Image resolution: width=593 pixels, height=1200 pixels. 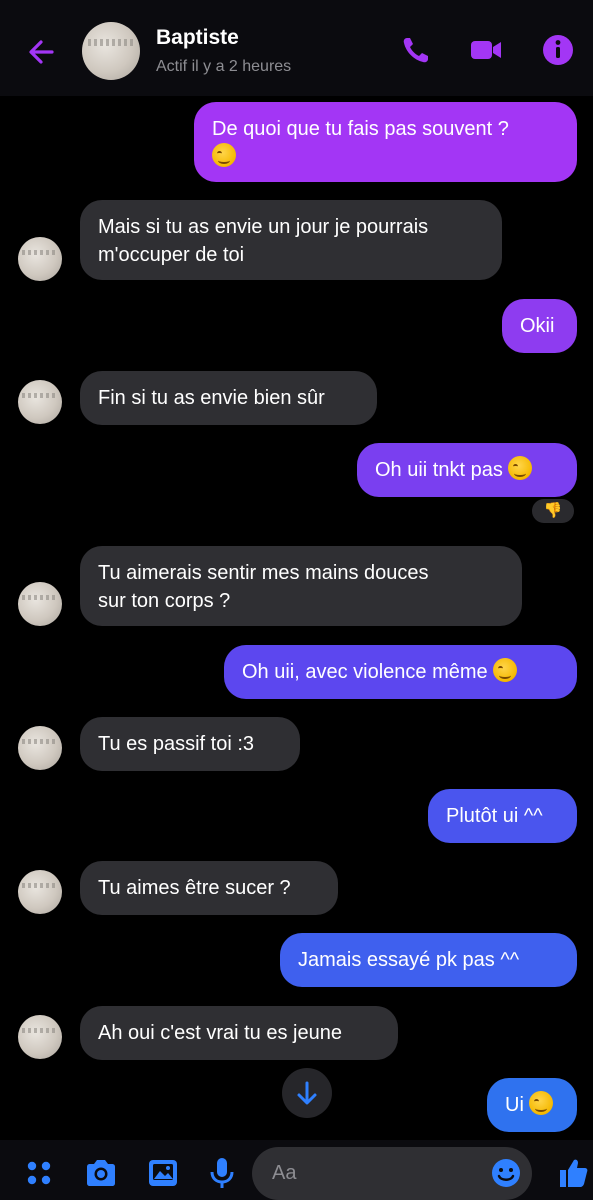 What do you see at coordinates (296, 48) in the screenshot?
I see `chat-header: Baptiste Actif il y a 2 heures` at bounding box center [296, 48].